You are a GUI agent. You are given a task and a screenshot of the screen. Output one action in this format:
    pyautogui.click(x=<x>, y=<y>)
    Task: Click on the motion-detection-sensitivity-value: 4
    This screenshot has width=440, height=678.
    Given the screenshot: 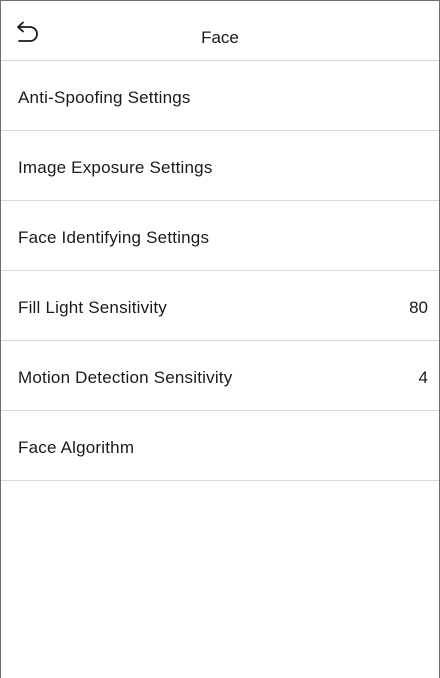 What is the action you would take?
    pyautogui.click(x=423, y=377)
    